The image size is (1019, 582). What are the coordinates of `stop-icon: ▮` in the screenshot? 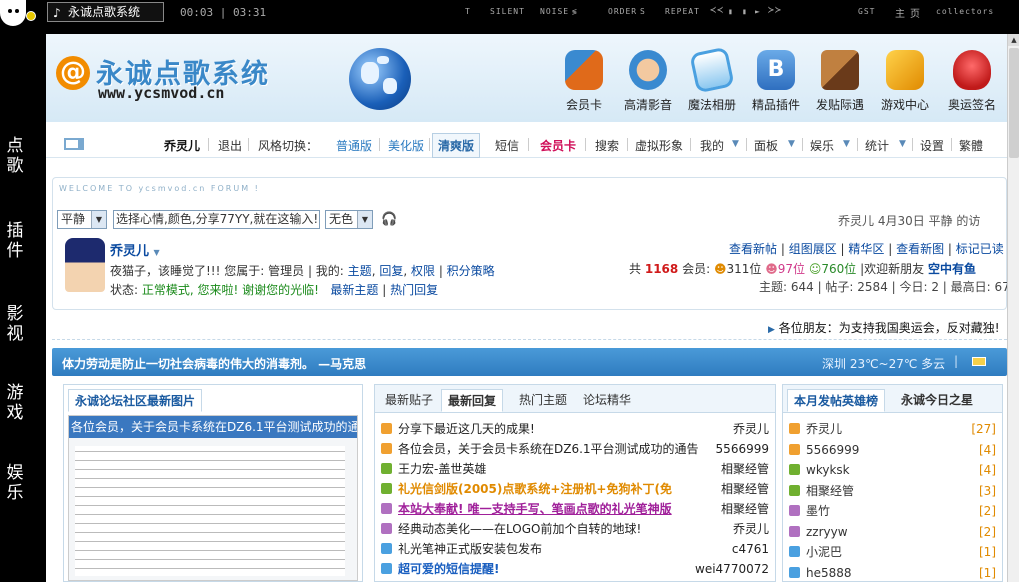 It's located at (731, 11).